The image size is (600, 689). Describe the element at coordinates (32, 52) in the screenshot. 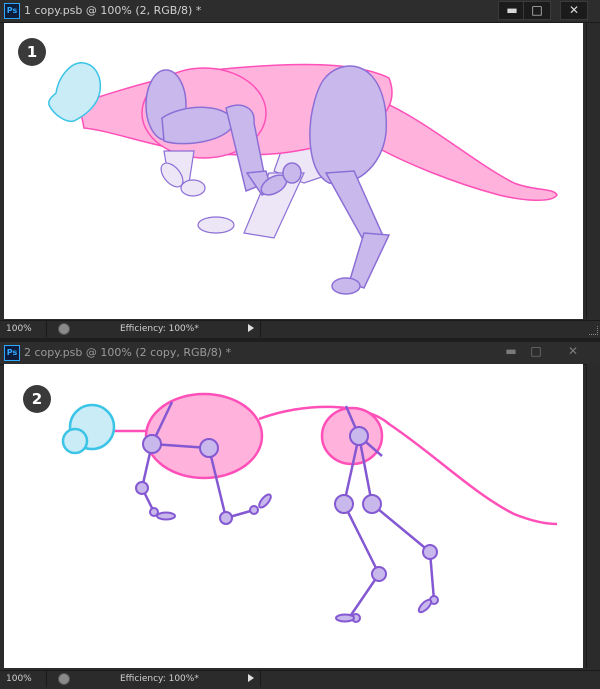

I see `step-badge: 1` at that location.